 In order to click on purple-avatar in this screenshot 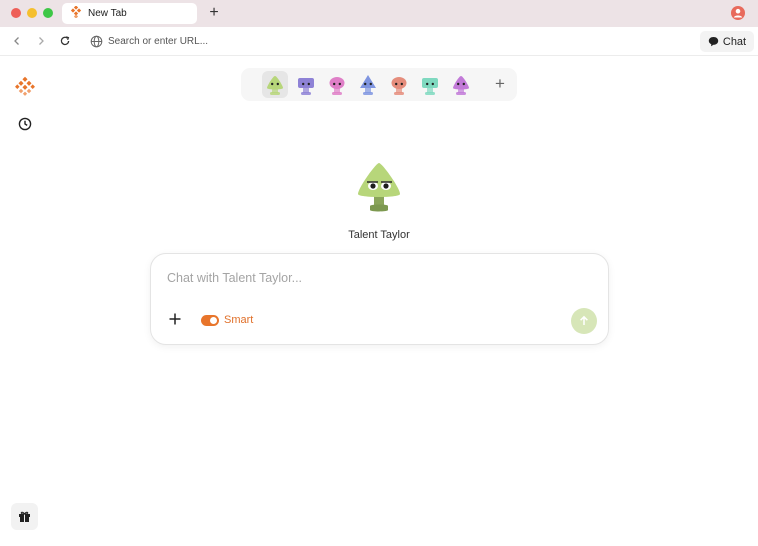, I will do `click(306, 84)`.